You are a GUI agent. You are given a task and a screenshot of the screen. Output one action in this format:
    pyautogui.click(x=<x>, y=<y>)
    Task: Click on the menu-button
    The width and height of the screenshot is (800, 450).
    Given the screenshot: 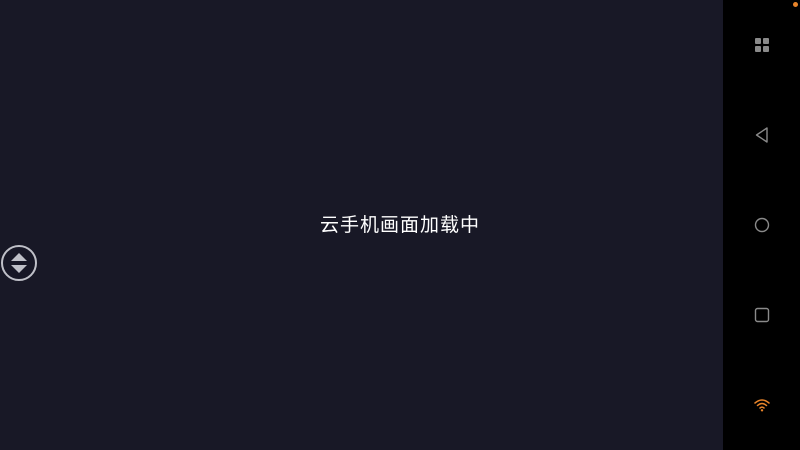 What is the action you would take?
    pyautogui.click(x=761, y=45)
    